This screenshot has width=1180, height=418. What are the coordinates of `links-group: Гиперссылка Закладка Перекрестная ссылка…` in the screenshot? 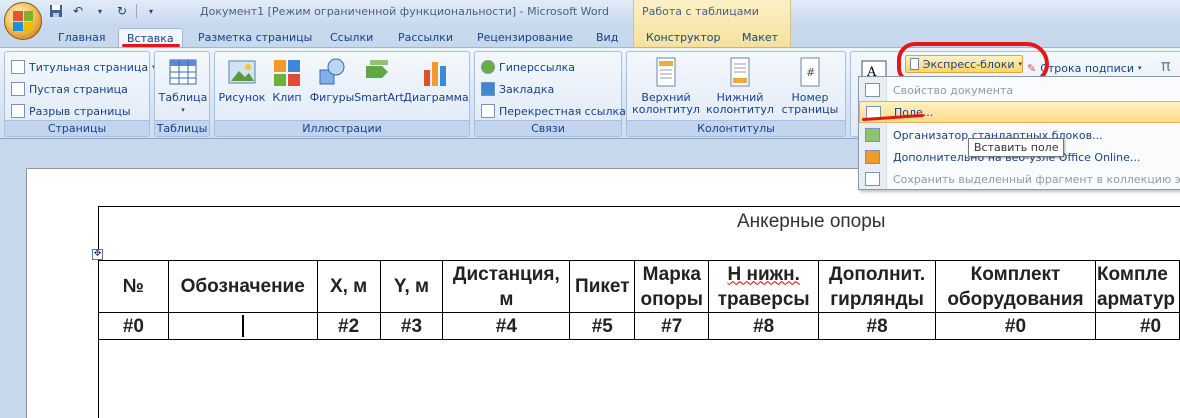 It's located at (550, 94).